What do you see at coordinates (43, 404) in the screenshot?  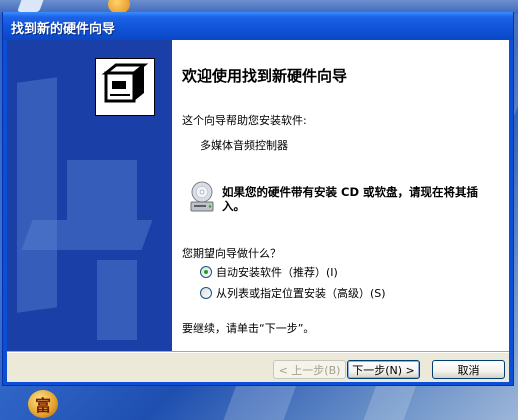 I see `desktop-app-icon: 富` at bounding box center [43, 404].